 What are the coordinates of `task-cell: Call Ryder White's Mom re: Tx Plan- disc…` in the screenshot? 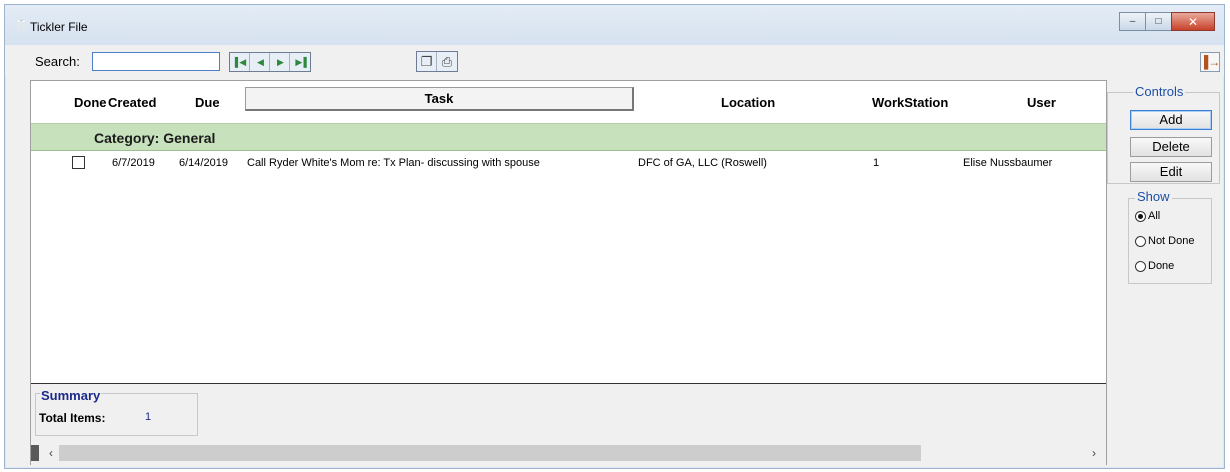 It's located at (393, 163).